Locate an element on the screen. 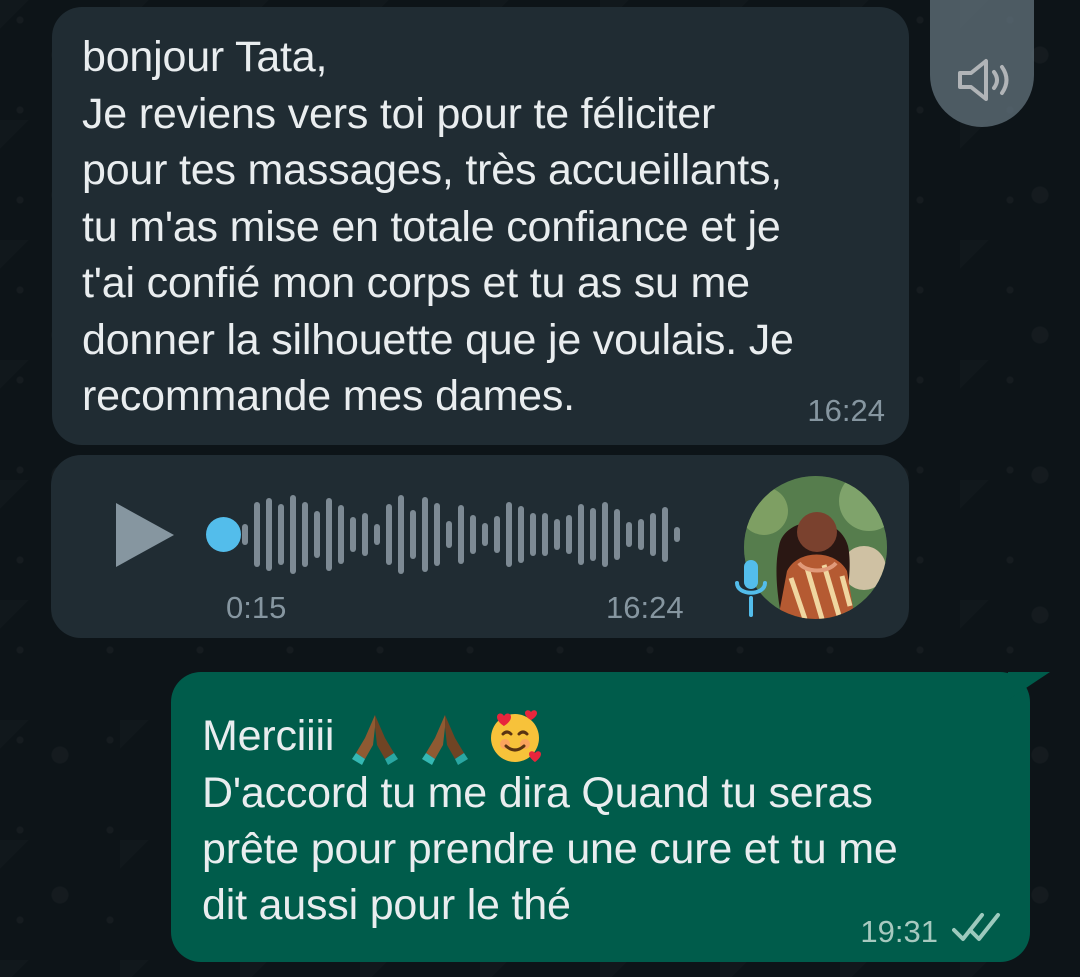  voice-duration: 0:15 is located at coordinates (256, 607).